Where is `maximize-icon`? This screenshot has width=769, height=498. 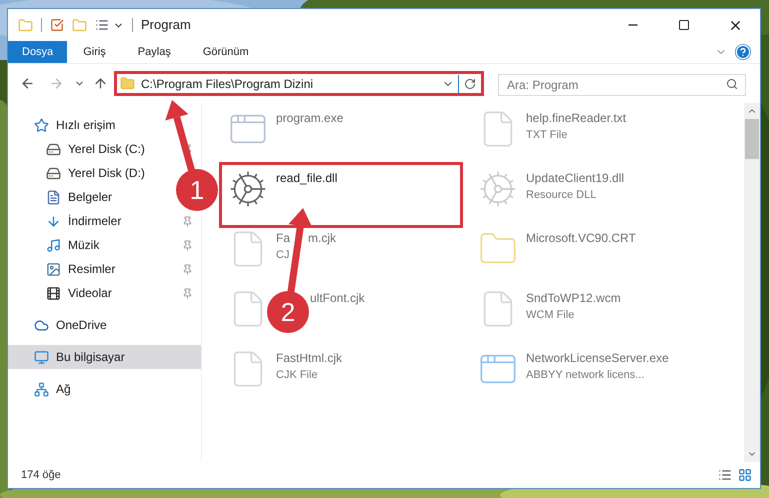
maximize-icon is located at coordinates (684, 25).